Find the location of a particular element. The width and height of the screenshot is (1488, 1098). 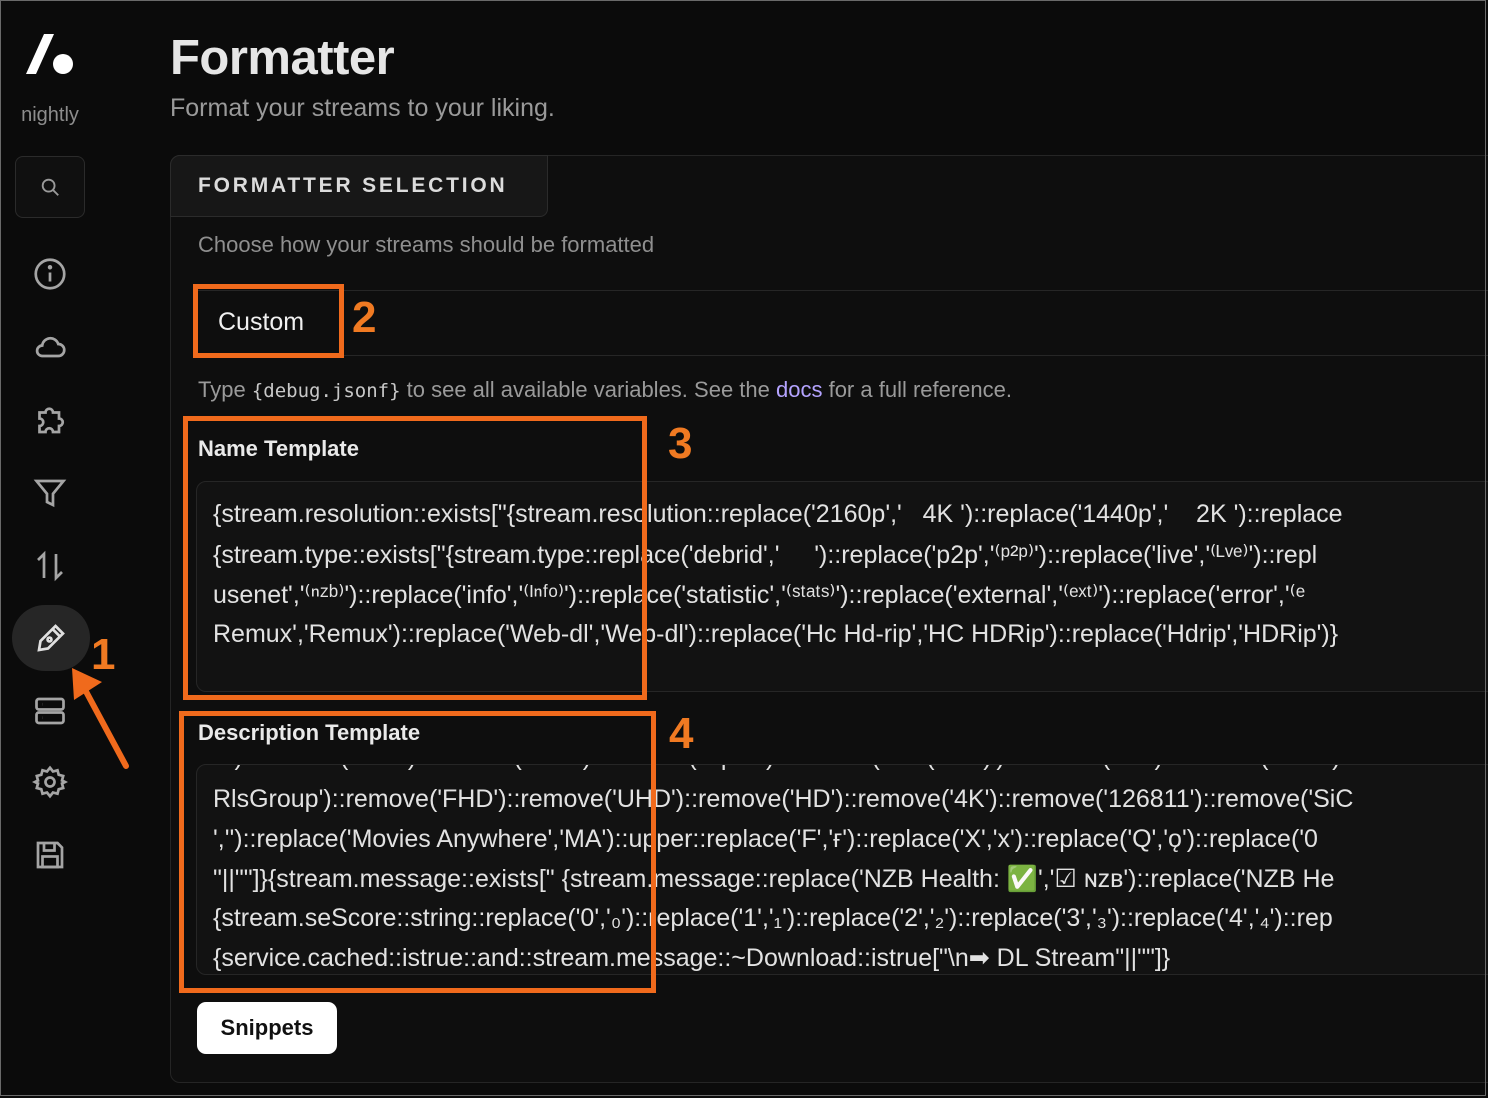

annotation-label-2: 2 is located at coordinates (364, 317).